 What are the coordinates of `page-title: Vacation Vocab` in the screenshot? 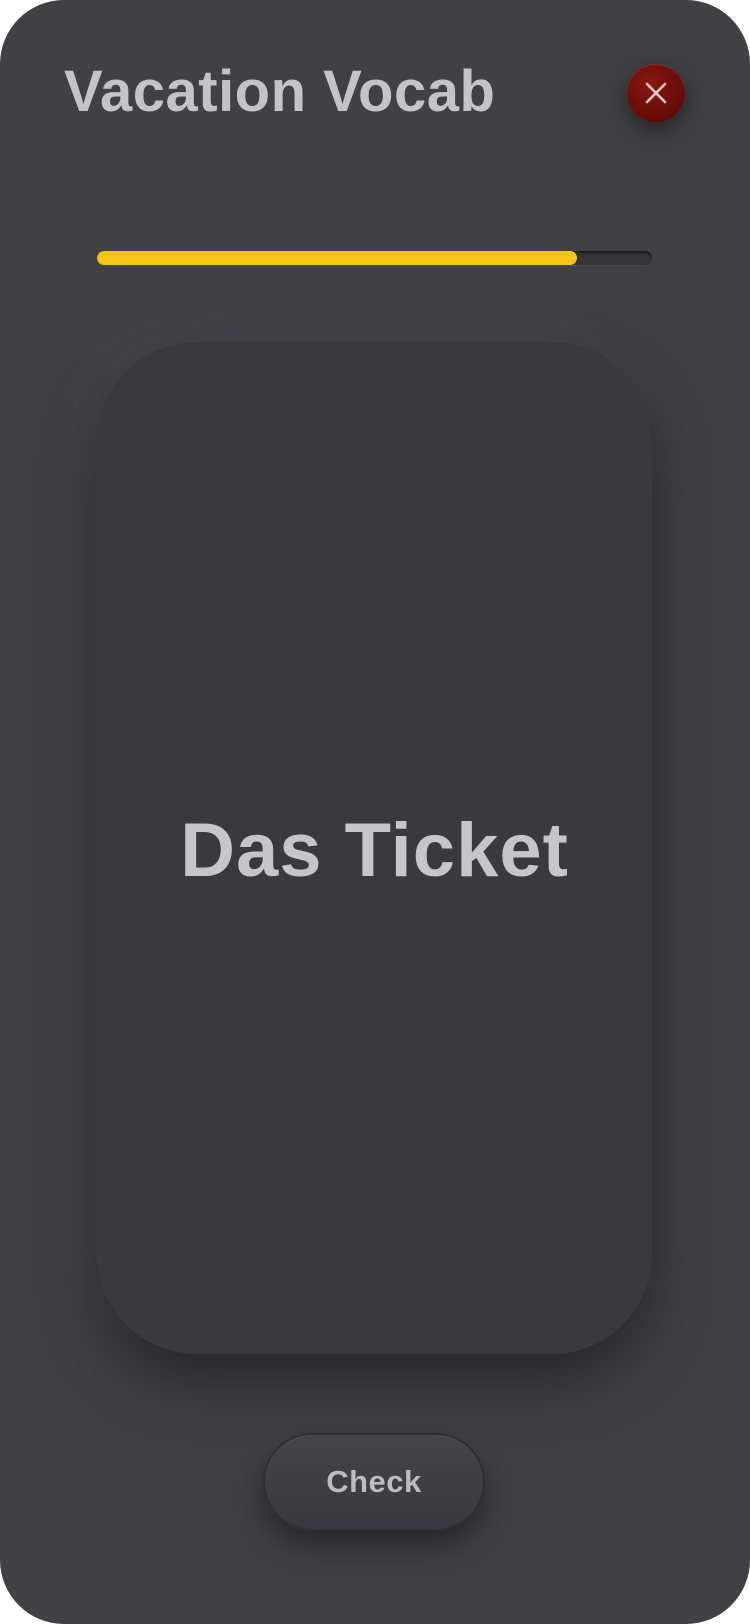 It's located at (280, 91).